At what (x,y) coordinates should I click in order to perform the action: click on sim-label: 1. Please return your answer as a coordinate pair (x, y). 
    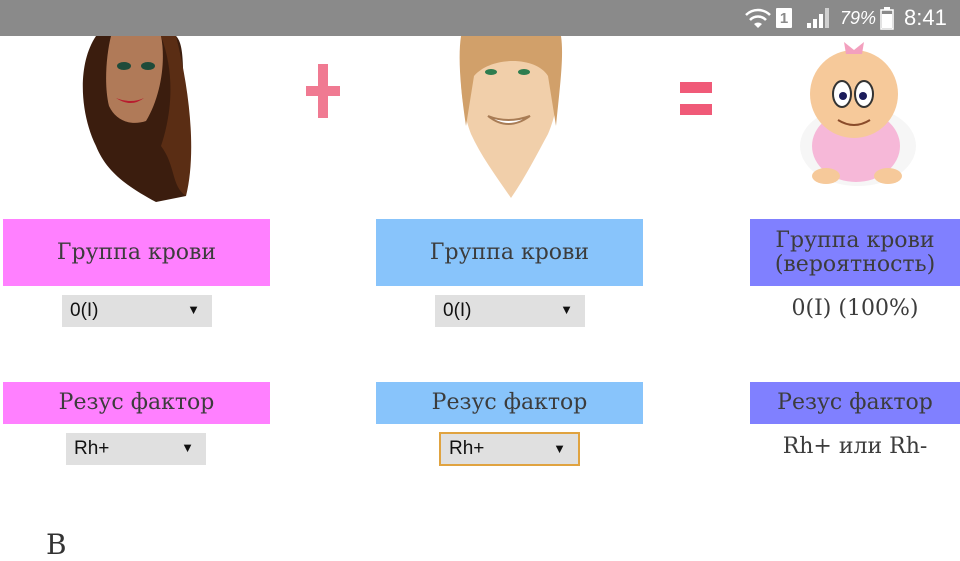
    Looking at the image, I should click on (784, 18).